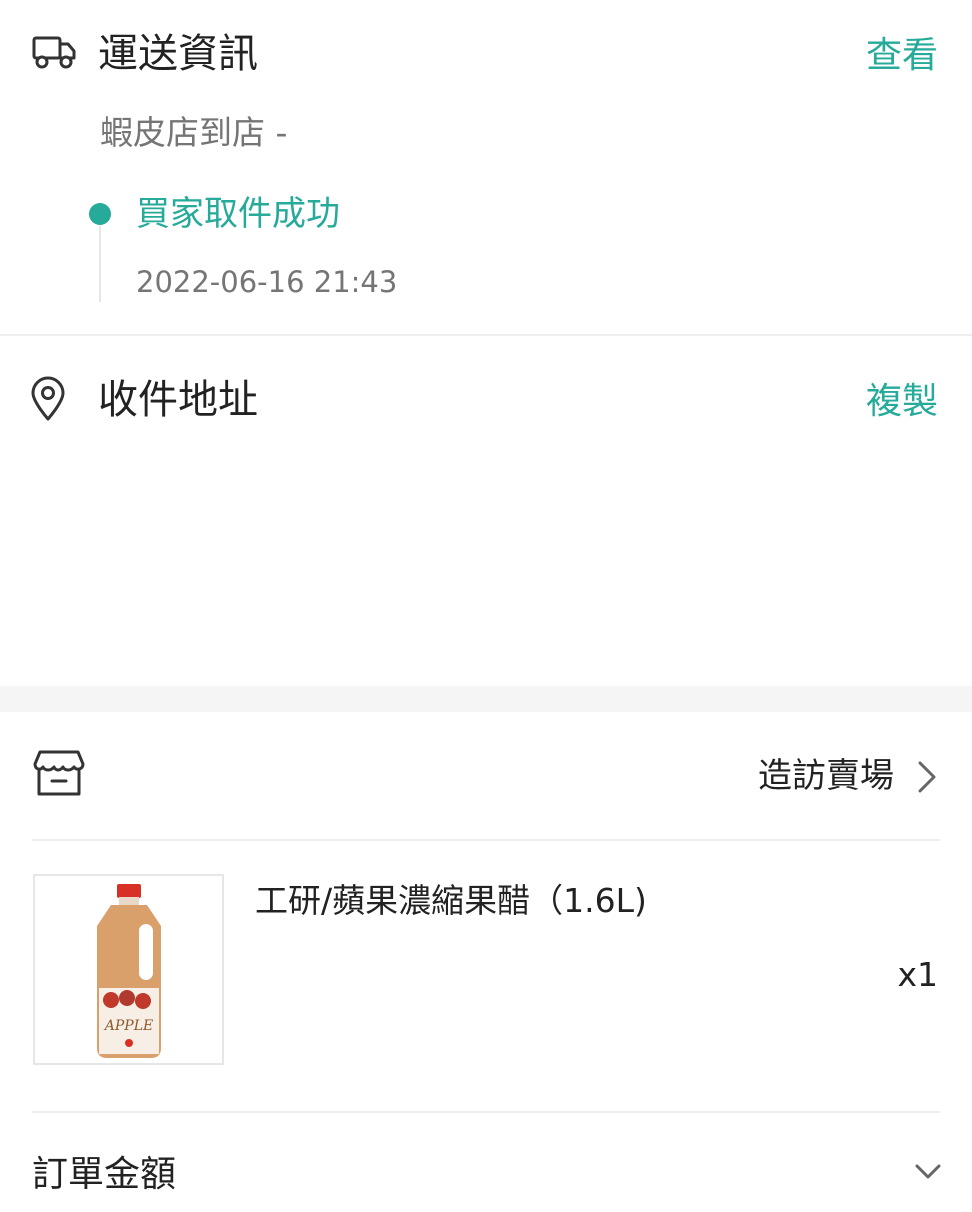  I want to click on location-pin-icon, so click(48, 399).